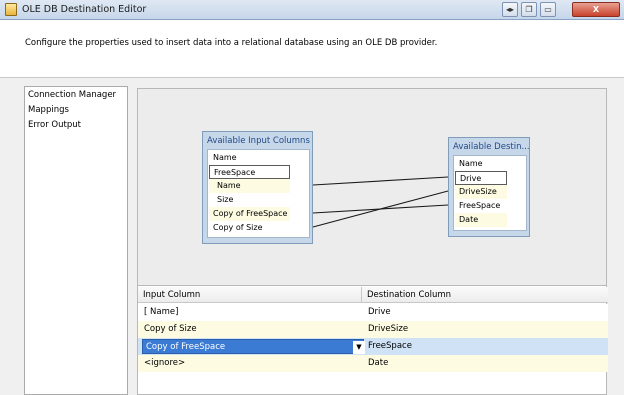 The height and width of the screenshot is (395, 624). What do you see at coordinates (48, 110) in the screenshot?
I see `nav-item-mappings: Mappings` at bounding box center [48, 110].